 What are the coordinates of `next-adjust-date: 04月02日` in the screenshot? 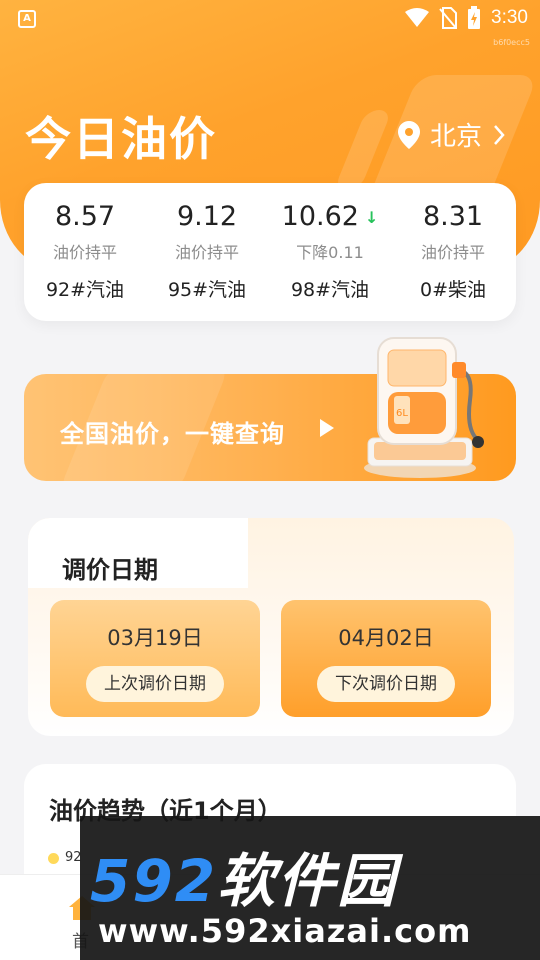 It's located at (386, 638).